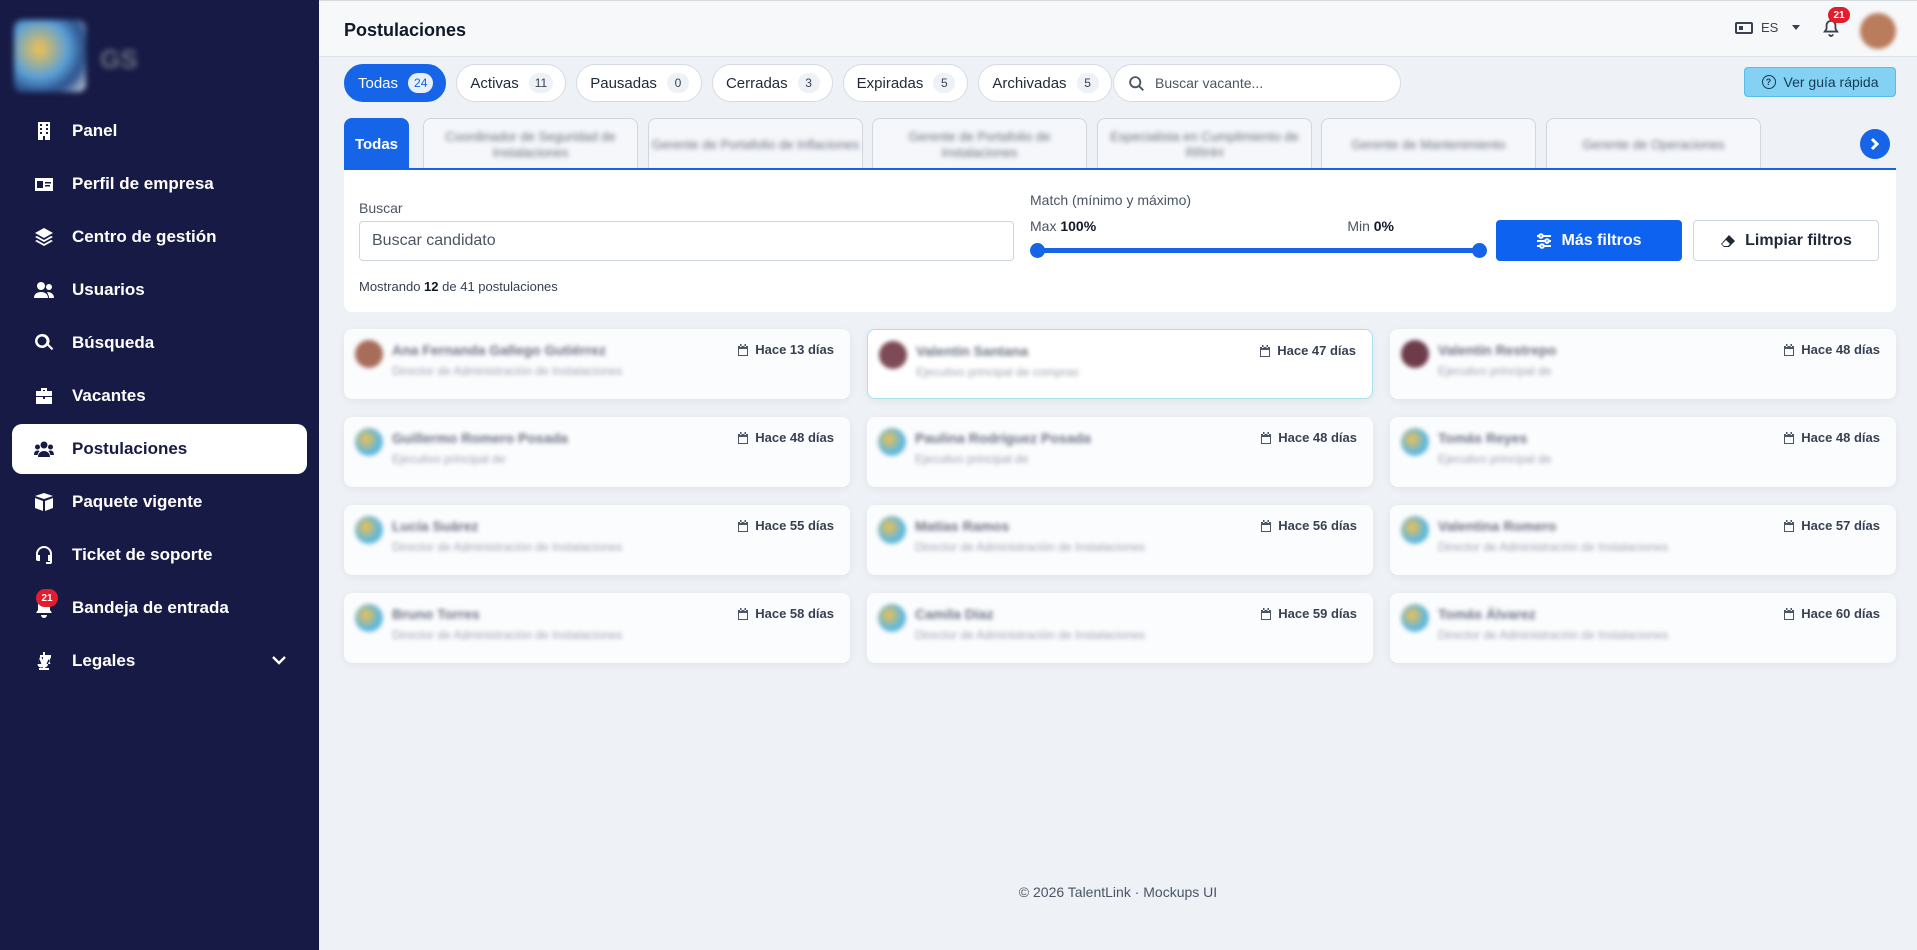 Image resolution: width=1917 pixels, height=950 pixels. What do you see at coordinates (1078, 226) in the screenshot?
I see `match-max-value: 100%` at bounding box center [1078, 226].